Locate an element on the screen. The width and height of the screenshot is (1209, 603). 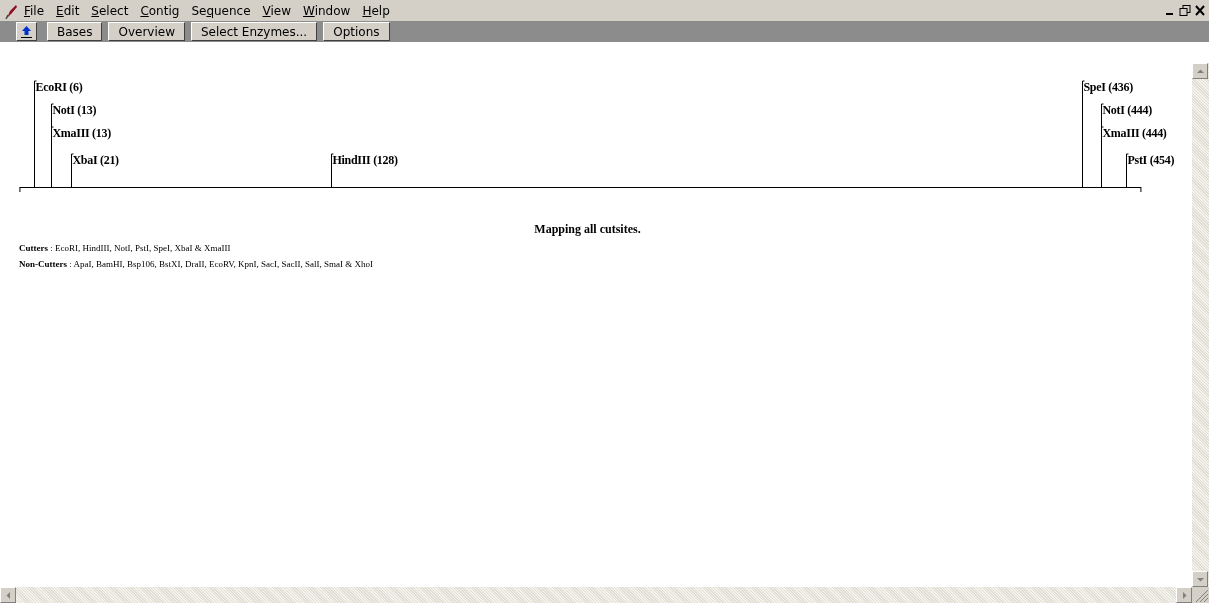
toolbar-button: Bases is located at coordinates (75, 31).